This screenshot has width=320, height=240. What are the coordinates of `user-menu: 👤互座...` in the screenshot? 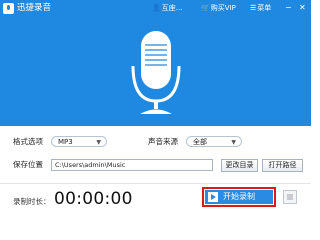 It's located at (167, 8).